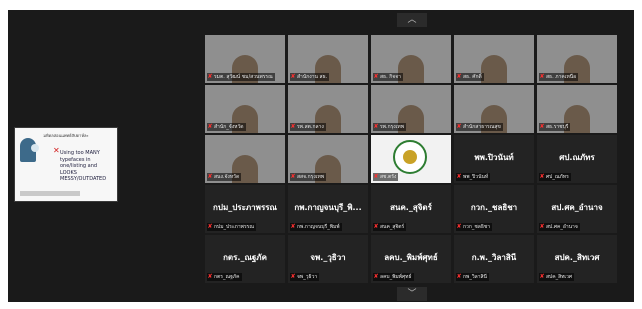  I want to click on participant-display-name: ลคบ._พิมพ์ศุทธ์, so click(411, 257).